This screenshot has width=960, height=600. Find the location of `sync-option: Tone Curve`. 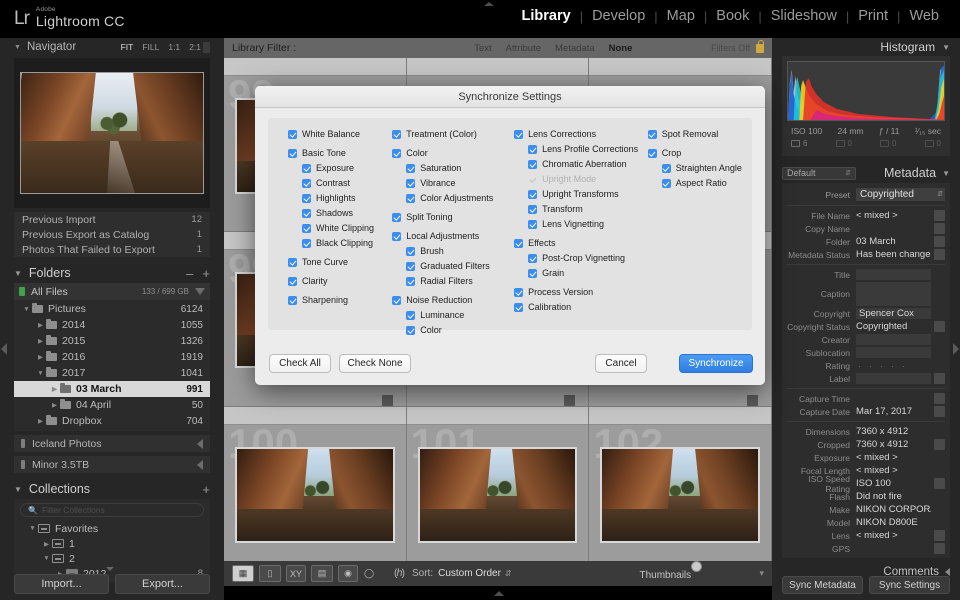

sync-option: Tone Curve is located at coordinates (340, 262).